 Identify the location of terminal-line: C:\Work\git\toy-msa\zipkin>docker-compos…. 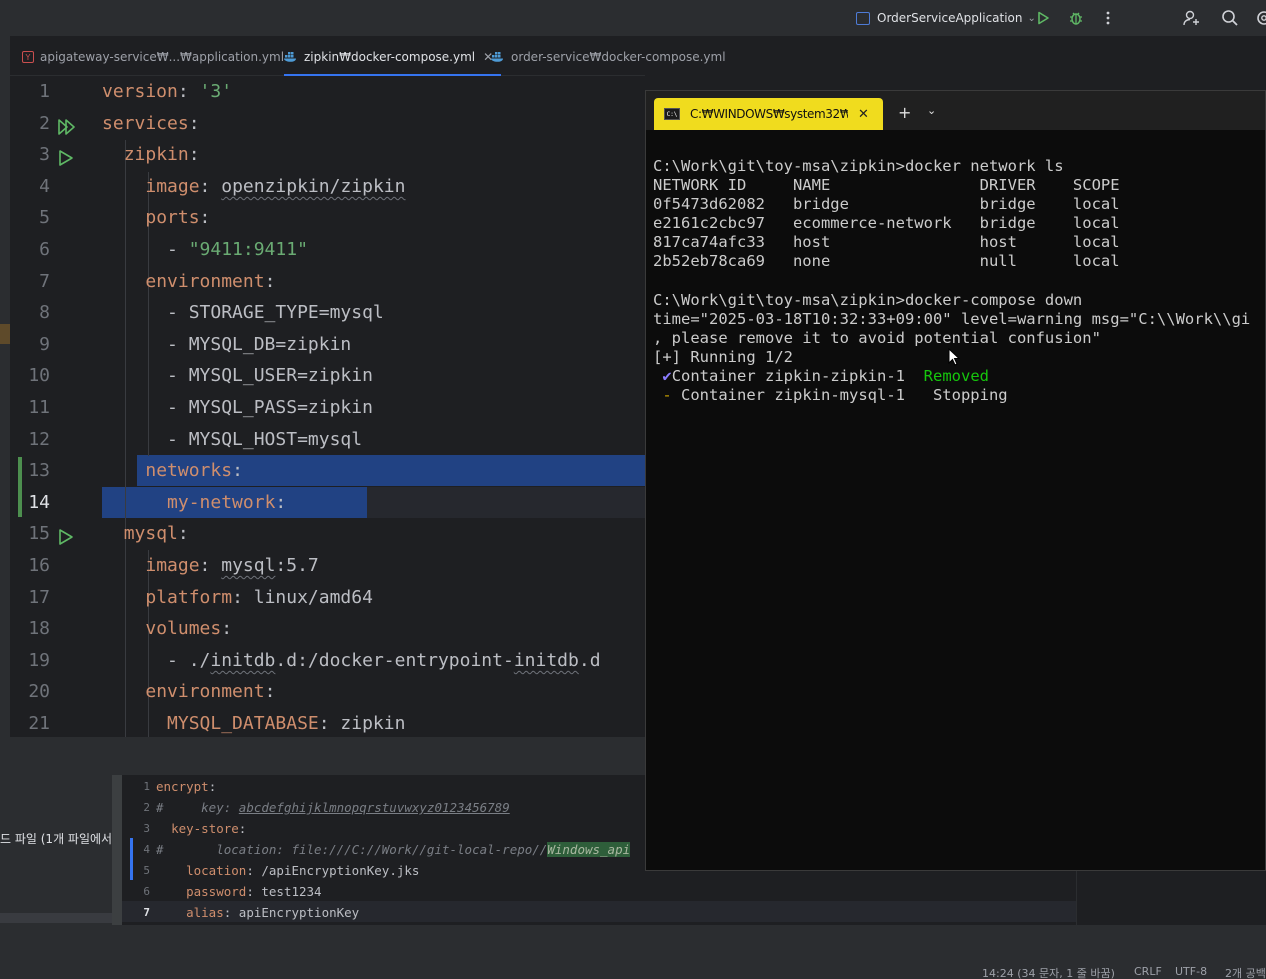
(868, 299).